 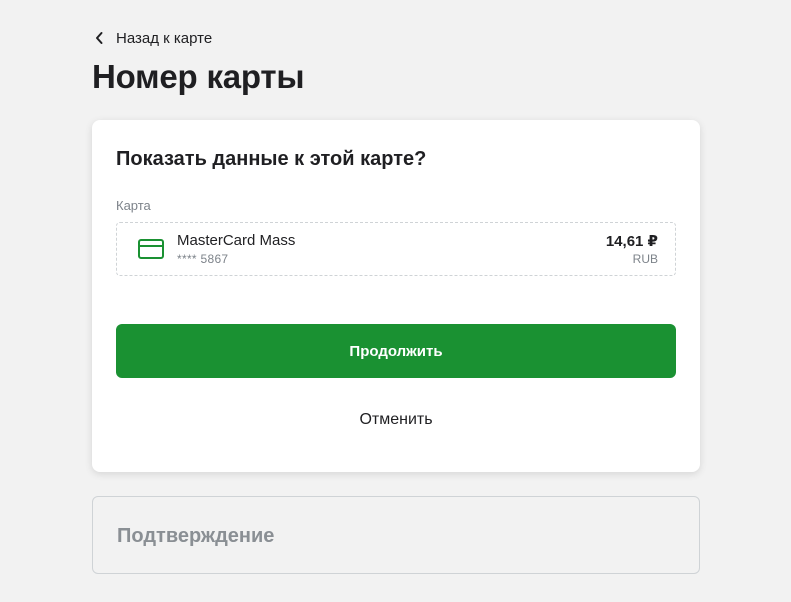 What do you see at coordinates (645, 259) in the screenshot?
I see `card-currency: RUB` at bounding box center [645, 259].